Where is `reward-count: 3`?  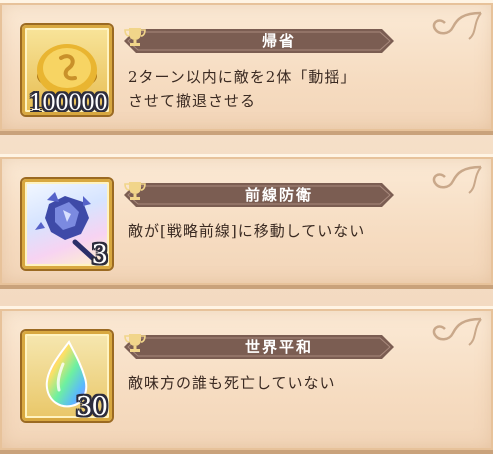 reward-count: 3 is located at coordinates (99, 254).